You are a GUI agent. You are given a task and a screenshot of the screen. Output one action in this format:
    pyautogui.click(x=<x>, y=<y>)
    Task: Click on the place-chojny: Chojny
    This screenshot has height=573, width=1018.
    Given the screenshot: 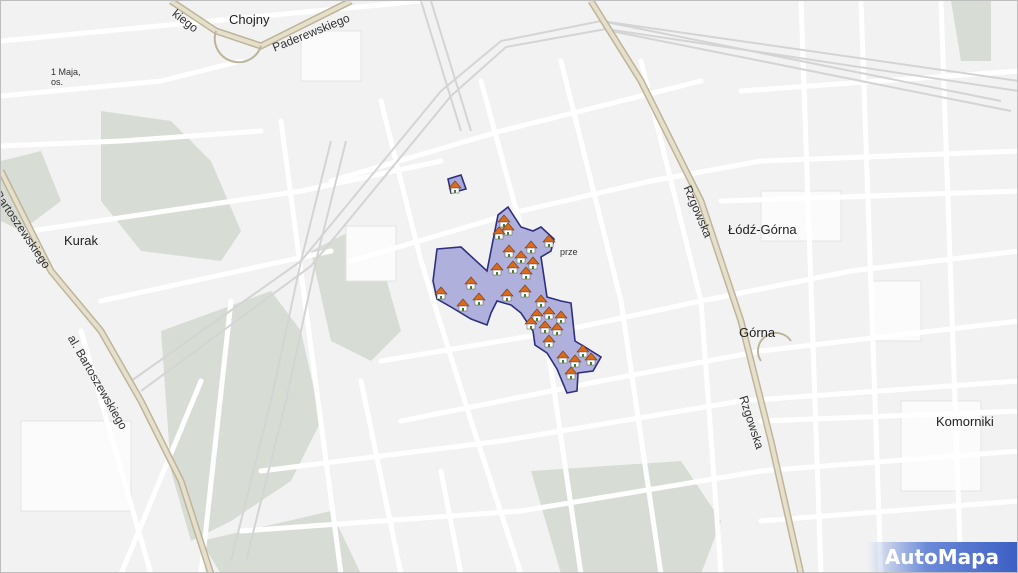 What is the action you would take?
    pyautogui.click(x=249, y=19)
    